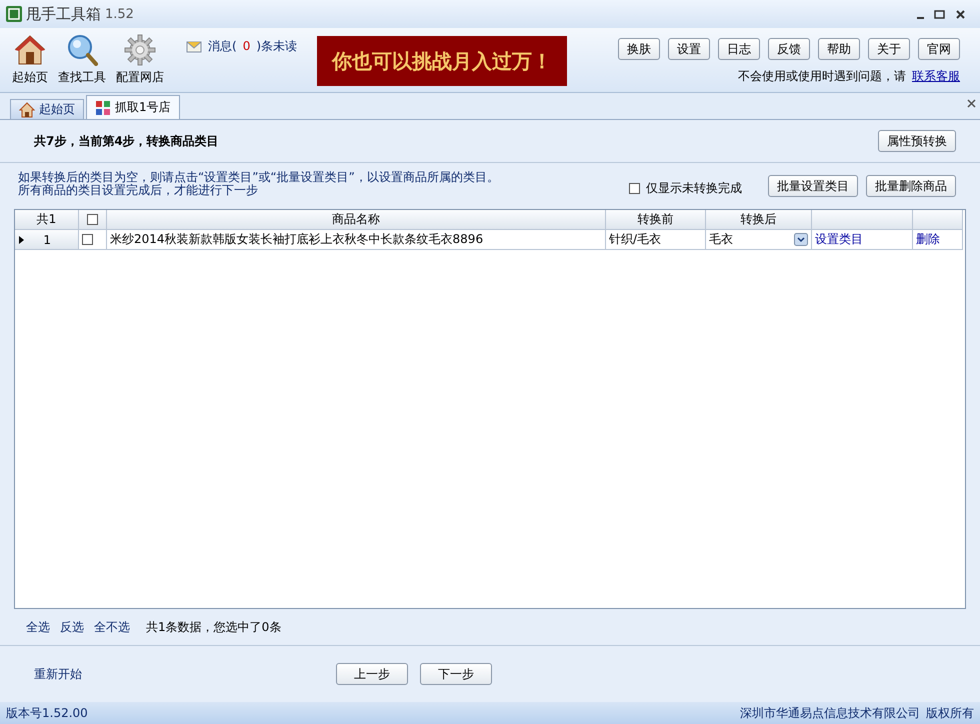 The height and width of the screenshot is (724, 980). I want to click on instruction-text: 所有商品的类目设置完成后，才能进行下一步, so click(138, 190).